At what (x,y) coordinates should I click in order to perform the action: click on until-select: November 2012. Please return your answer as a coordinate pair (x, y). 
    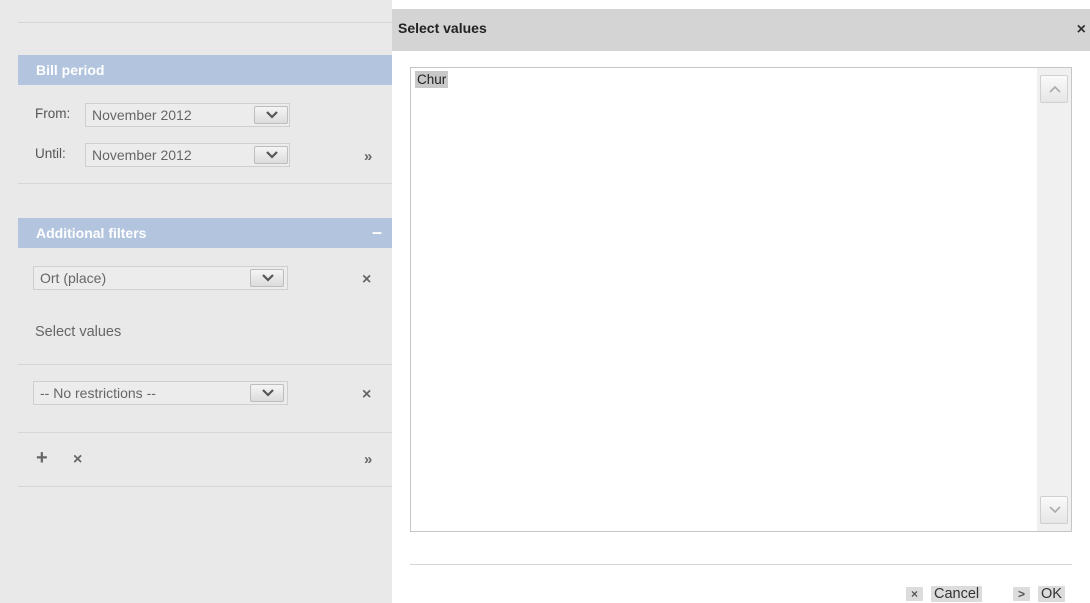
    Looking at the image, I should click on (187, 155).